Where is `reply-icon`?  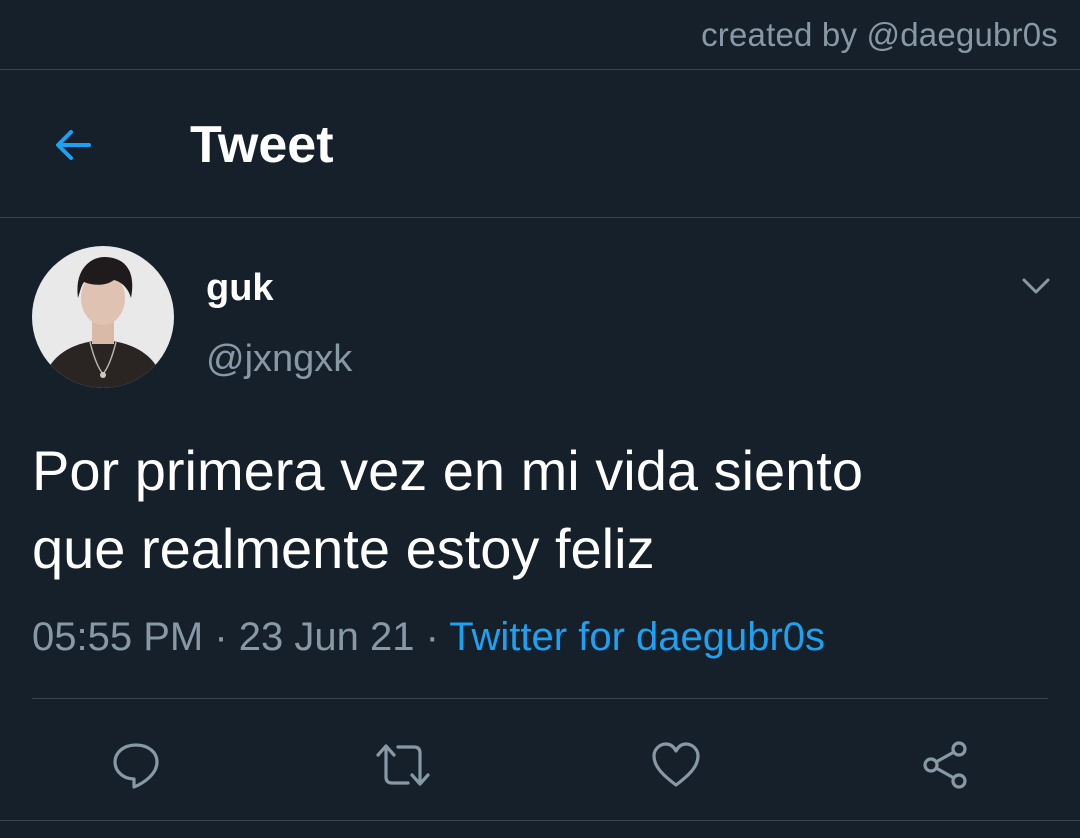
reply-icon is located at coordinates (136, 766).